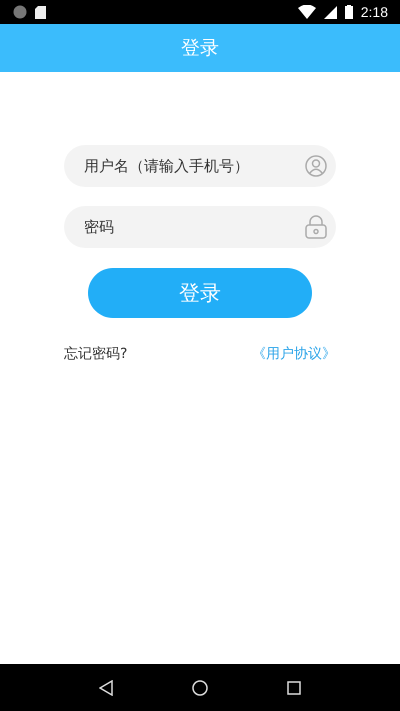 Image resolution: width=400 pixels, height=711 pixels. I want to click on sd-card-icon, so click(40, 12).